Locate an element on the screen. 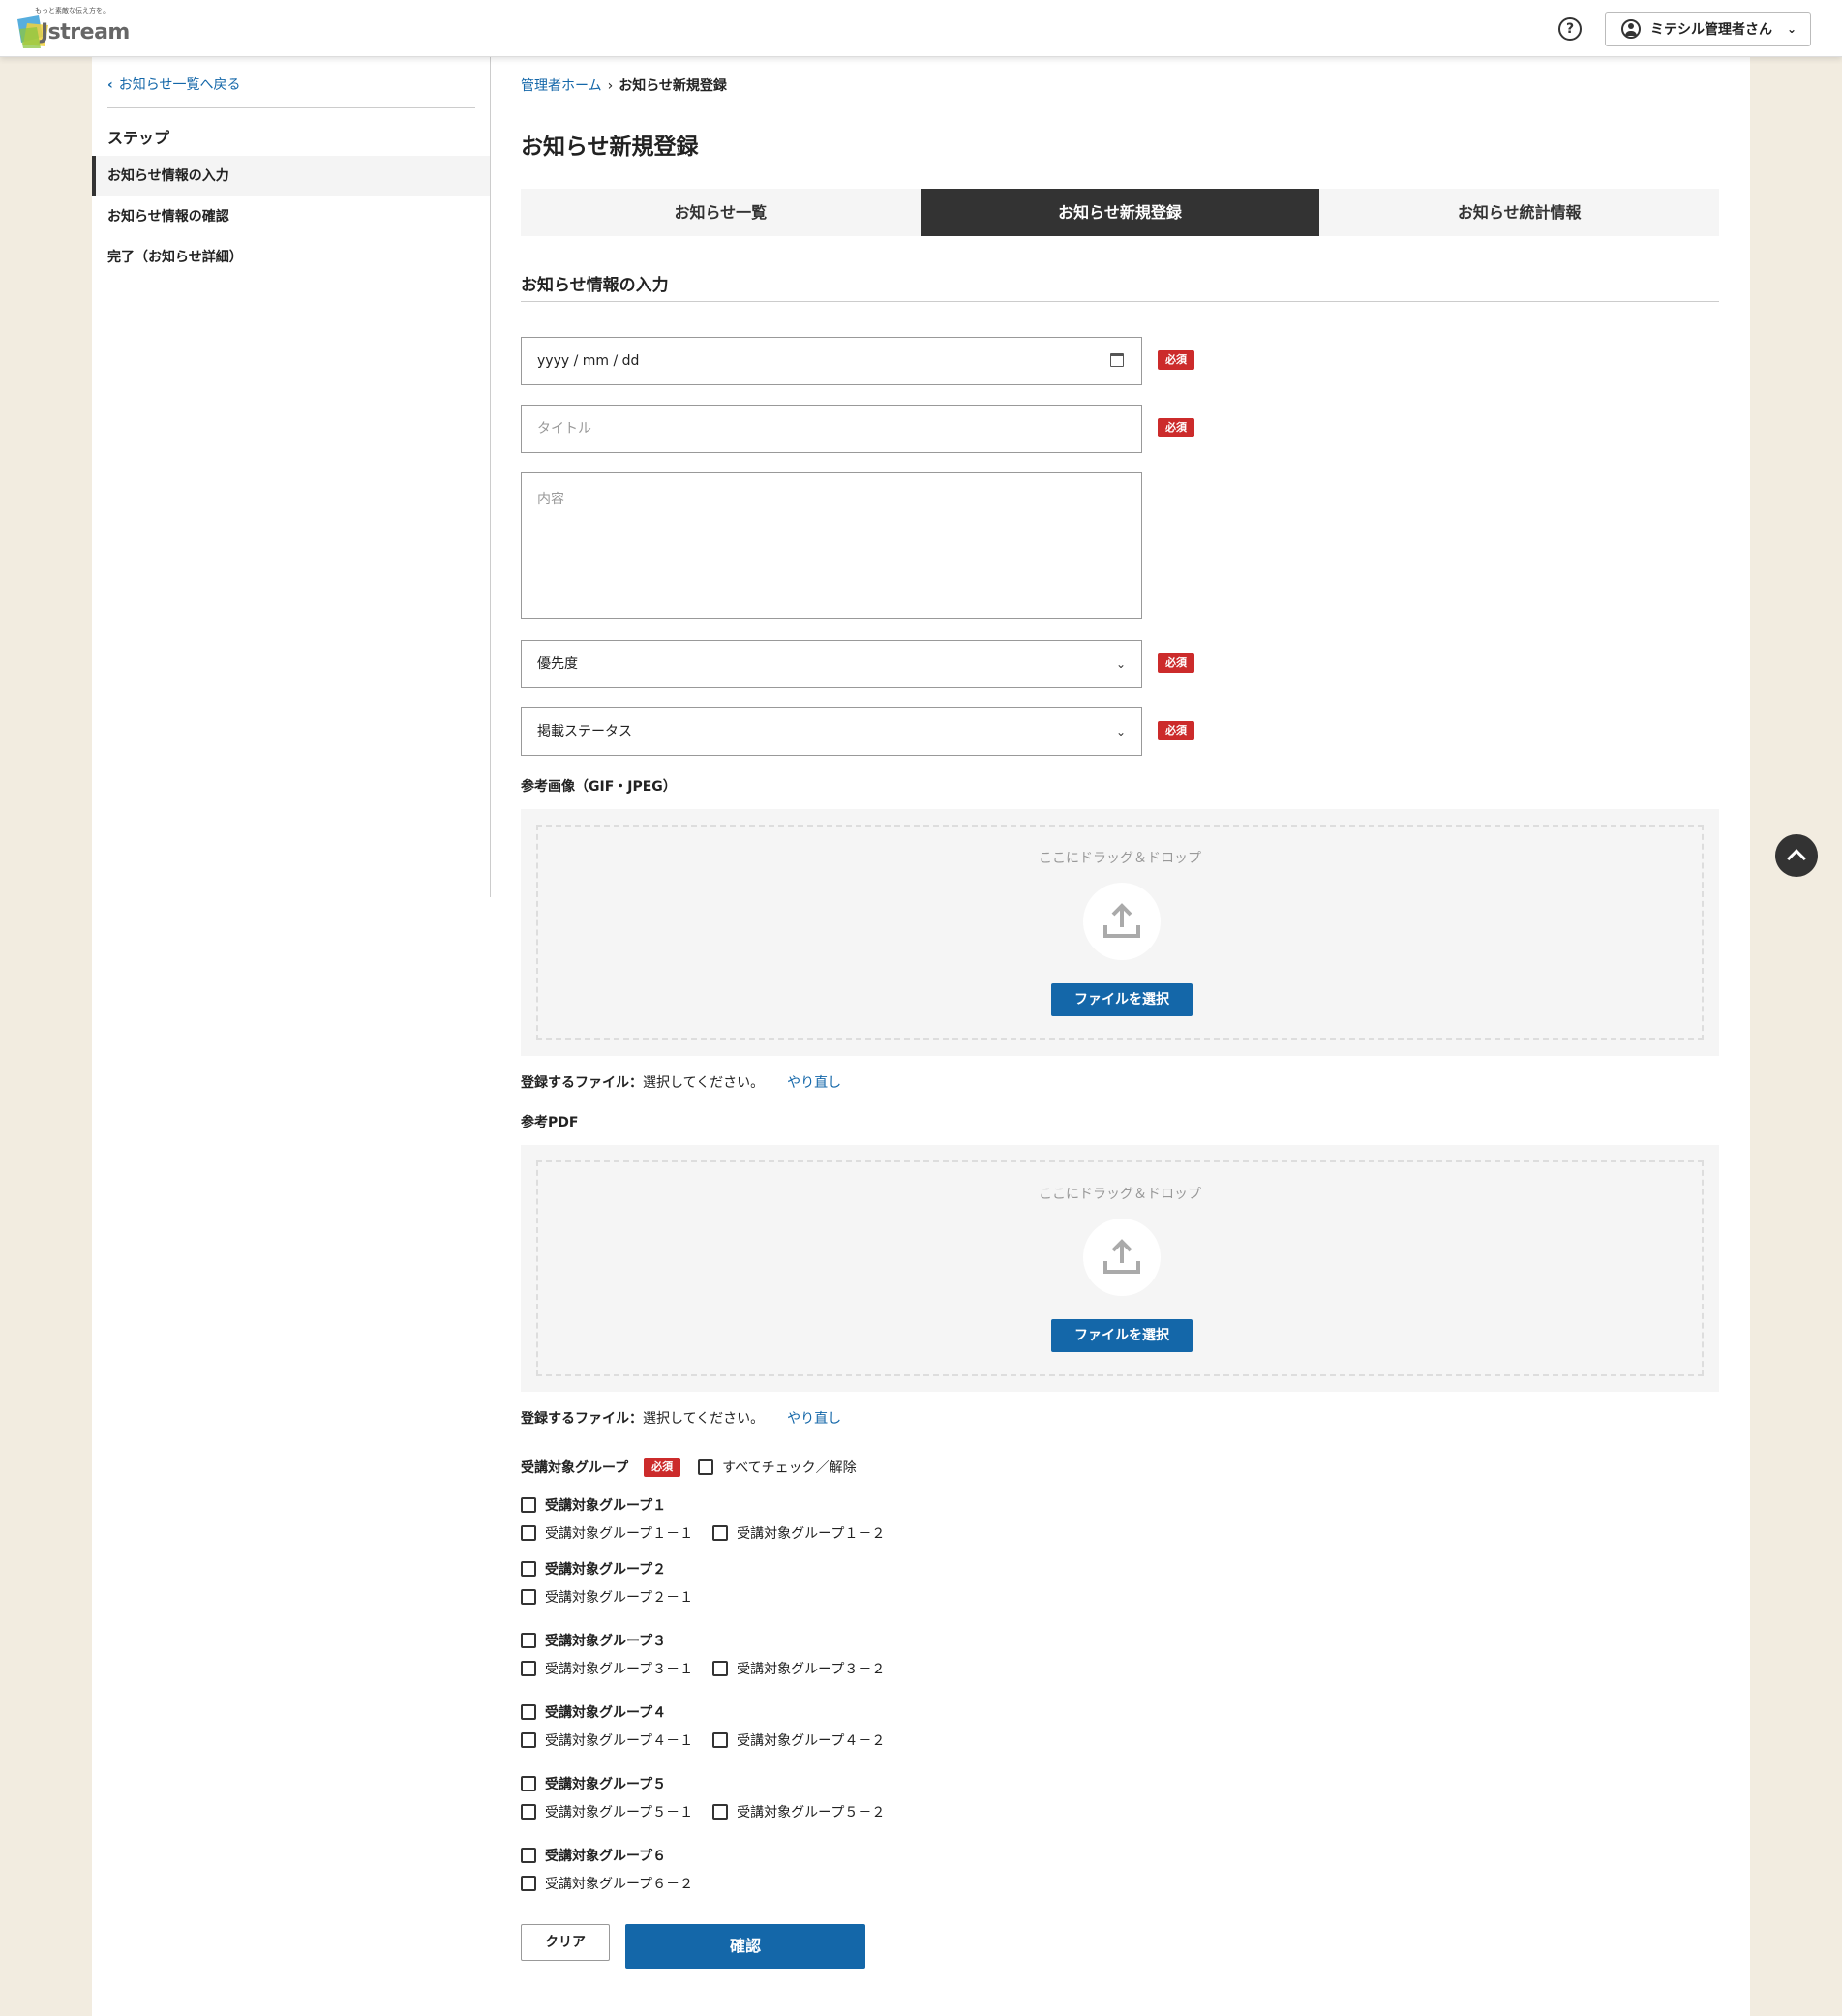 The width and height of the screenshot is (1842, 2016). chevron-left-icon: ‹ is located at coordinates (110, 85).